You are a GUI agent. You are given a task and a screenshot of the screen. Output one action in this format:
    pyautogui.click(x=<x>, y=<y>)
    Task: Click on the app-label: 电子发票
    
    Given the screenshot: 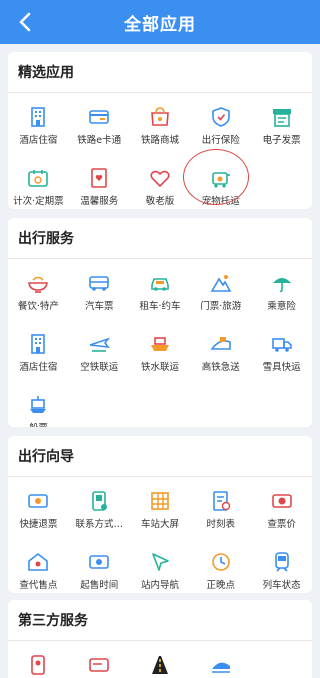 What is the action you would take?
    pyautogui.click(x=281, y=140)
    